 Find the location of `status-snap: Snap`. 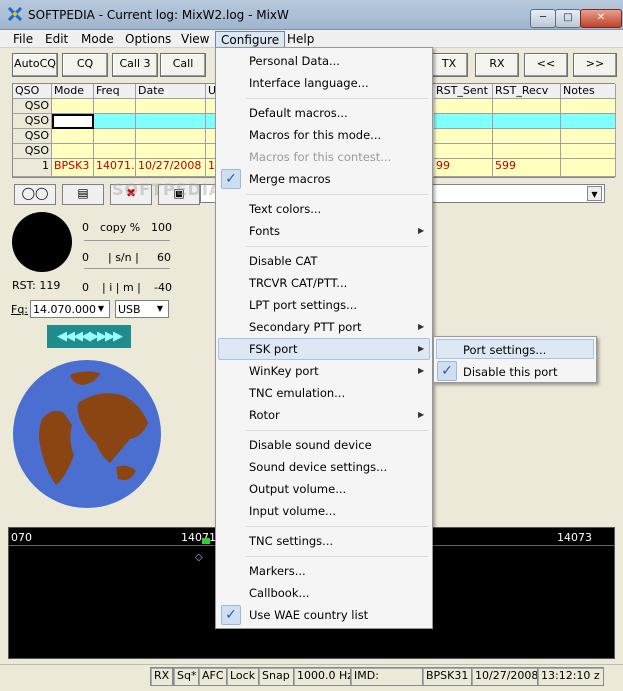

status-snap: Snap is located at coordinates (276, 676).